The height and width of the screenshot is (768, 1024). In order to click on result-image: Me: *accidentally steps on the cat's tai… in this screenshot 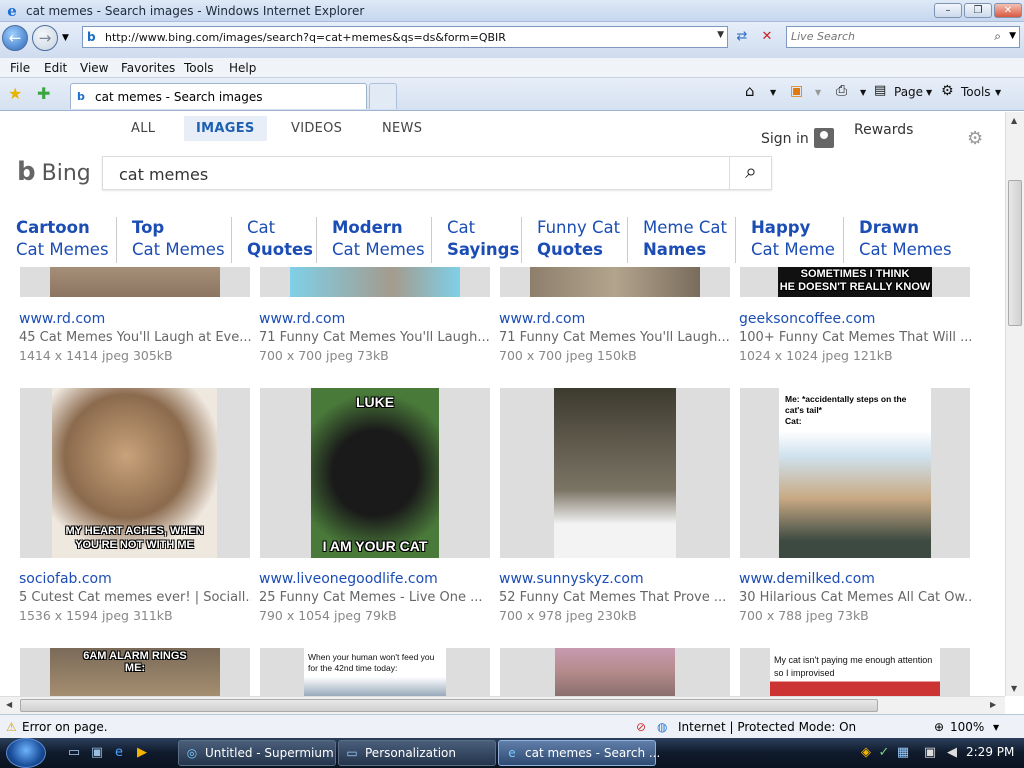, I will do `click(855, 473)`.